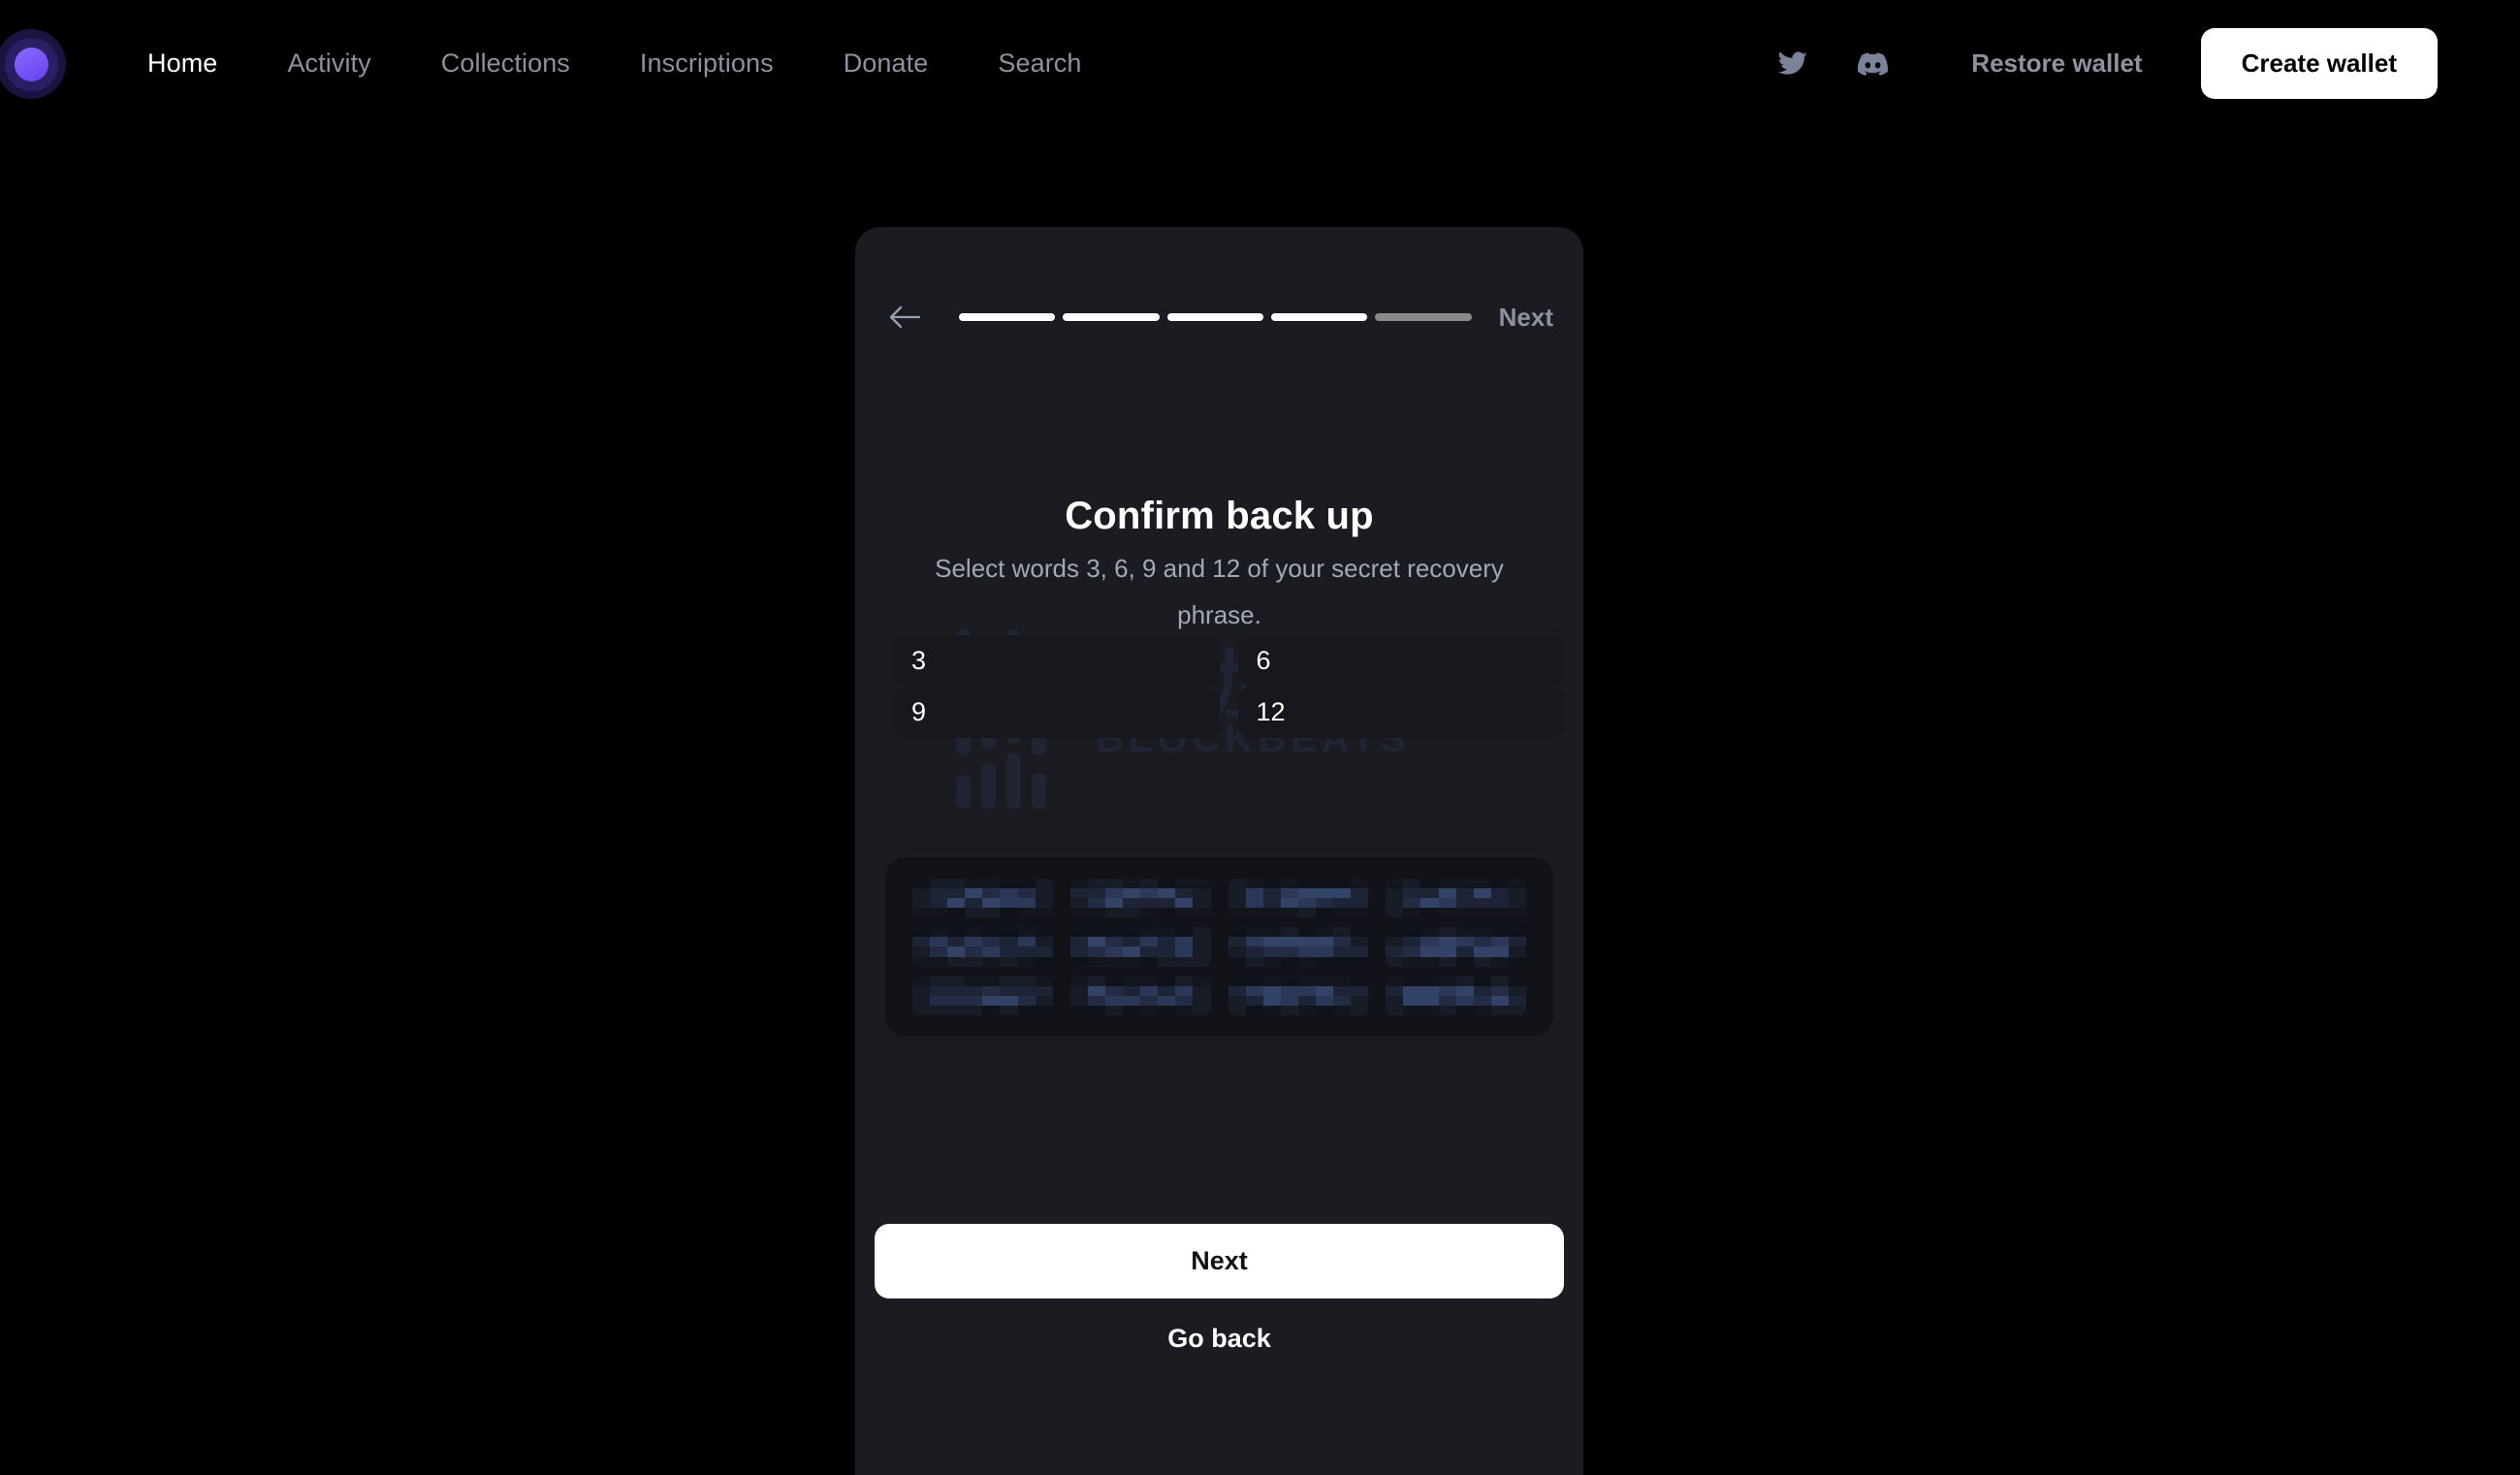 The width and height of the screenshot is (2520, 1475). What do you see at coordinates (506, 63) in the screenshot?
I see `nav-item-collections: Collections` at bounding box center [506, 63].